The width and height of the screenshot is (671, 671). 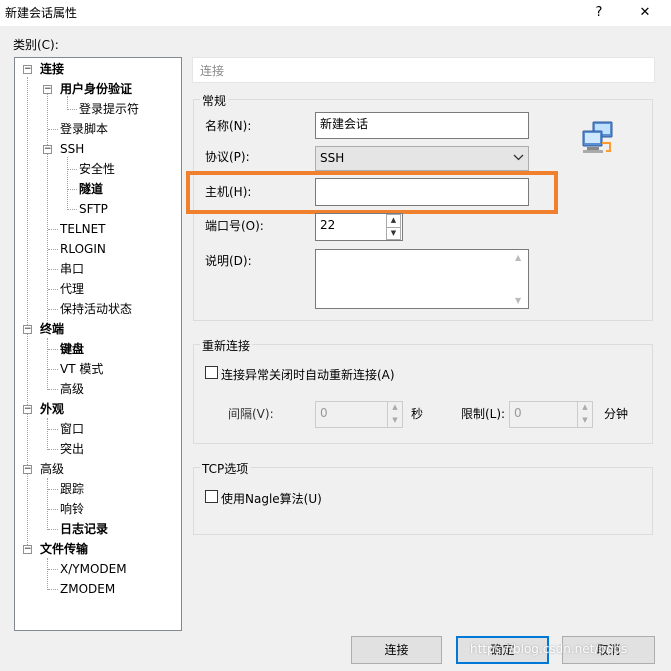 I want to click on interval-stepper: ▲ ▼, so click(x=394, y=414).